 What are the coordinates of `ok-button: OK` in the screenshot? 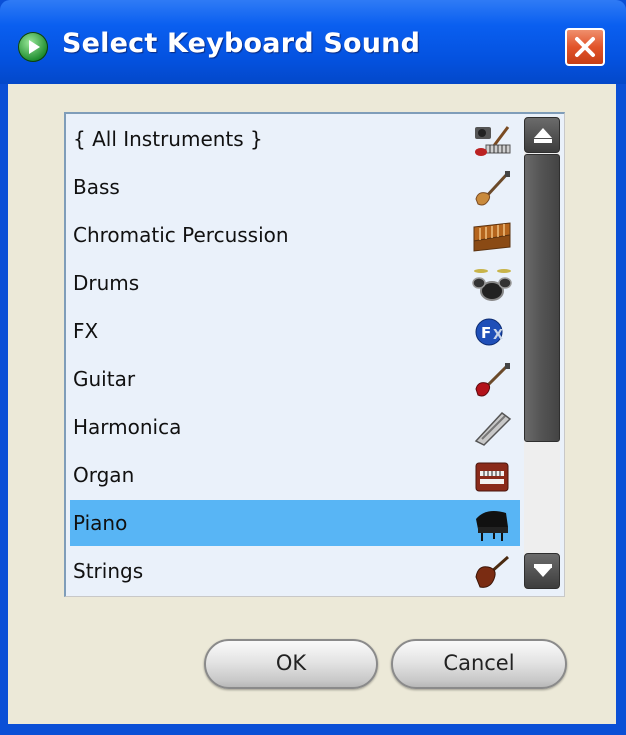 It's located at (291, 664).